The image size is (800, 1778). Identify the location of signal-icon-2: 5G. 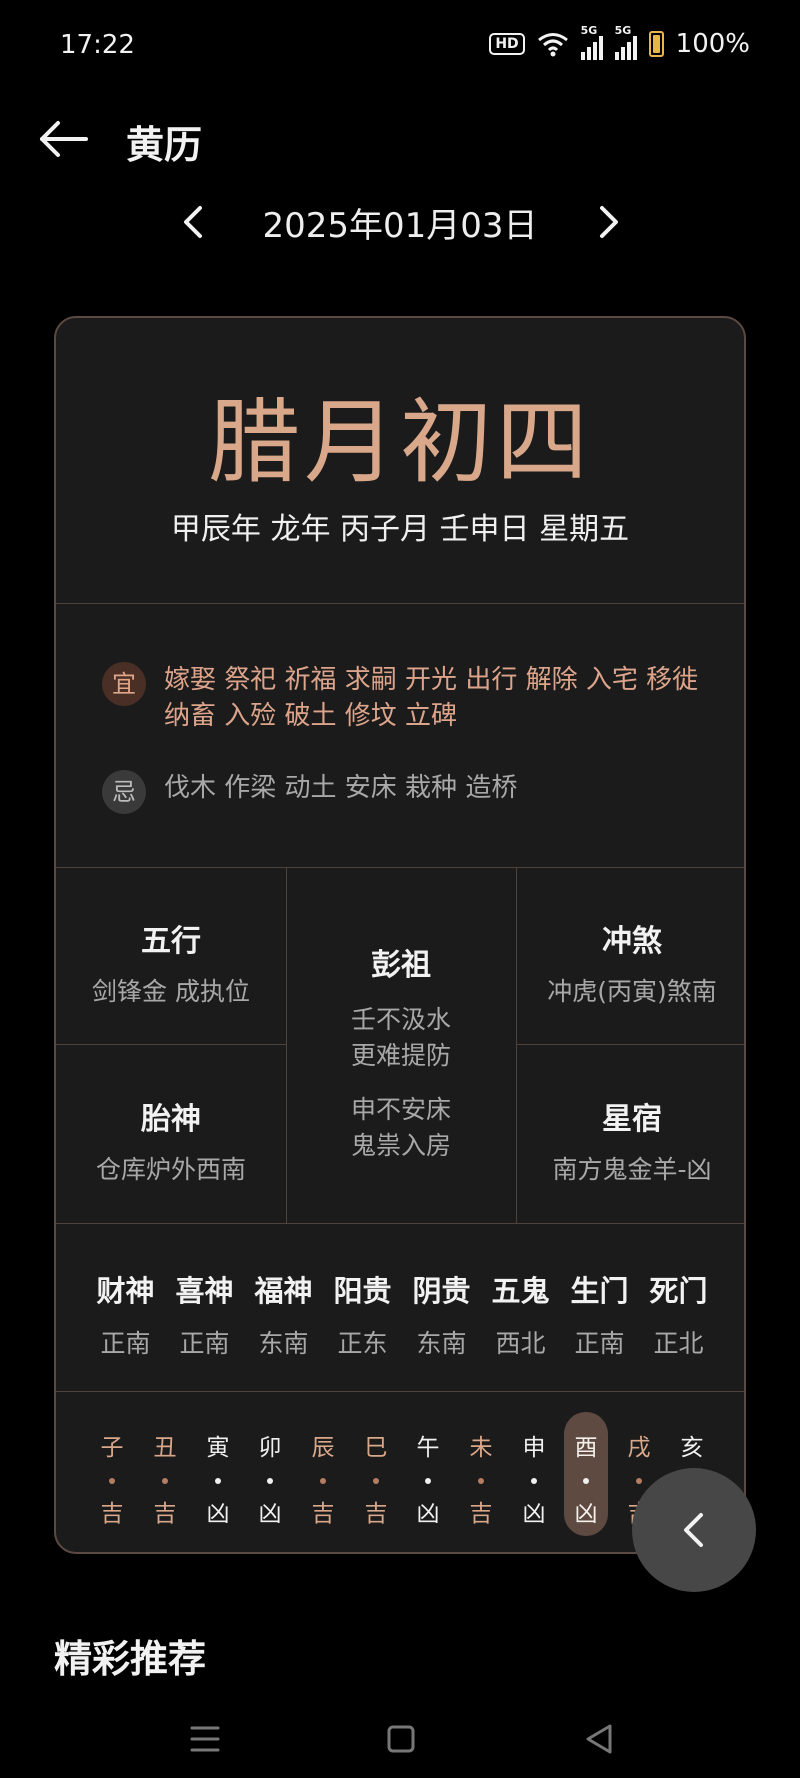
(625, 42).